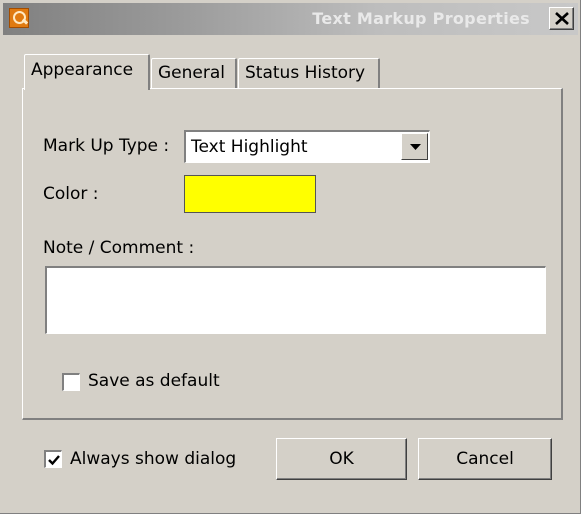  I want to click on chevron-down-icon, so click(415, 147).